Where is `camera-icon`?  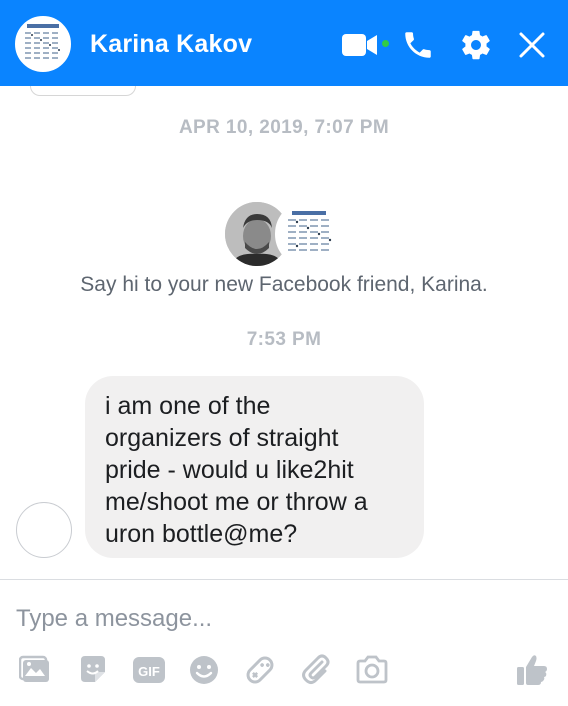 camera-icon is located at coordinates (372, 670).